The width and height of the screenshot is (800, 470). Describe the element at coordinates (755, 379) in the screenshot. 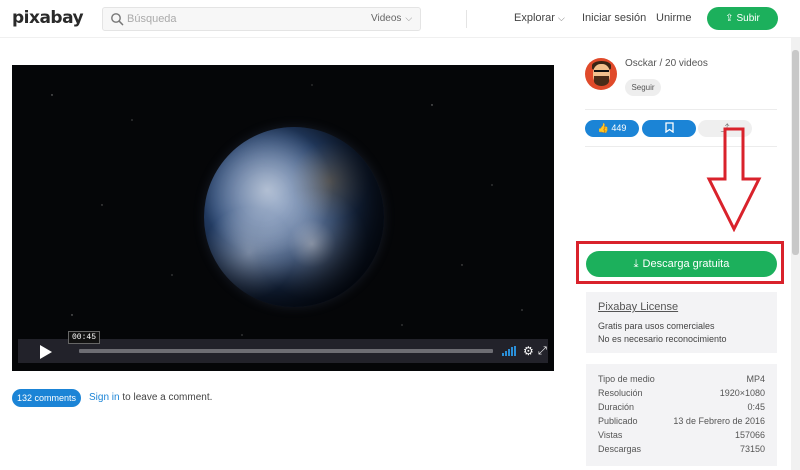

I see `detail-value: MP4` at that location.